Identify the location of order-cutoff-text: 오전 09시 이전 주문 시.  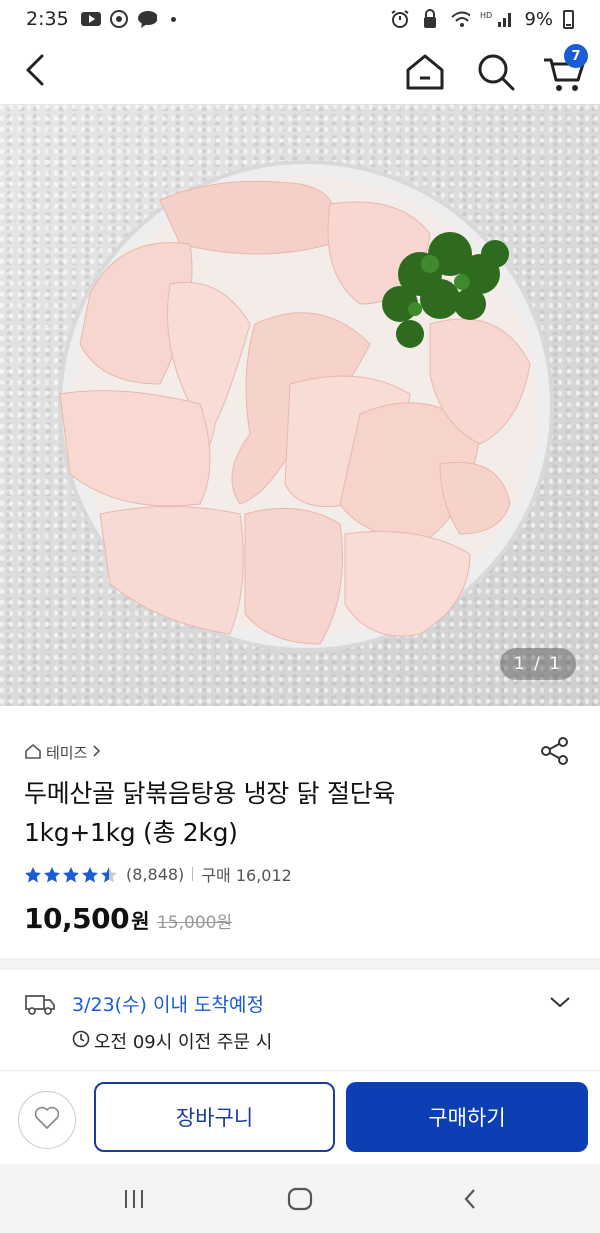
(183, 1042).